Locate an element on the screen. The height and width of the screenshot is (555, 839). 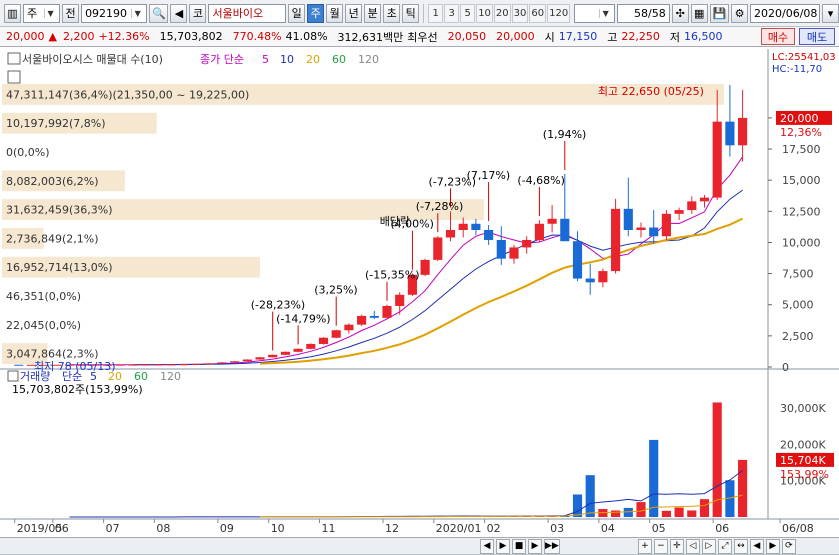
interval-30: 30 is located at coordinates (520, 13).